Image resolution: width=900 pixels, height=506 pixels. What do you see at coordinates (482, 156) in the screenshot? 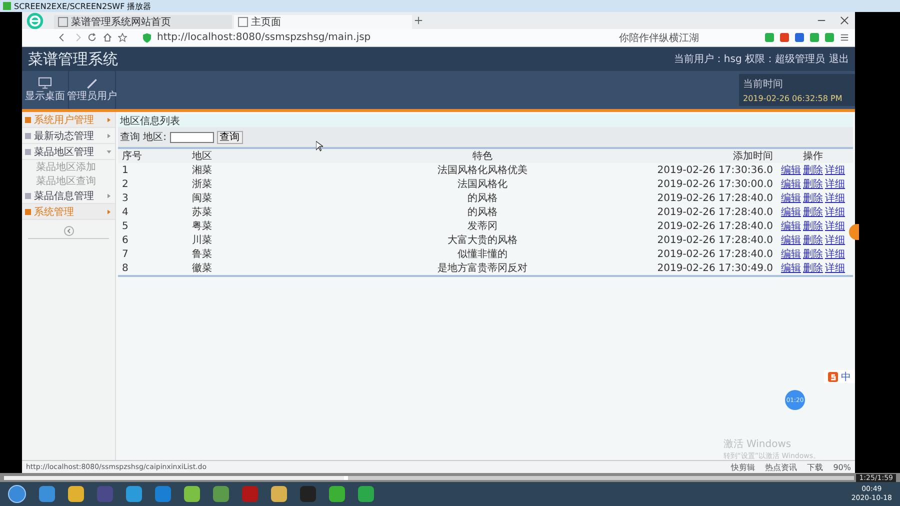
I see `column-header: 特色` at bounding box center [482, 156].